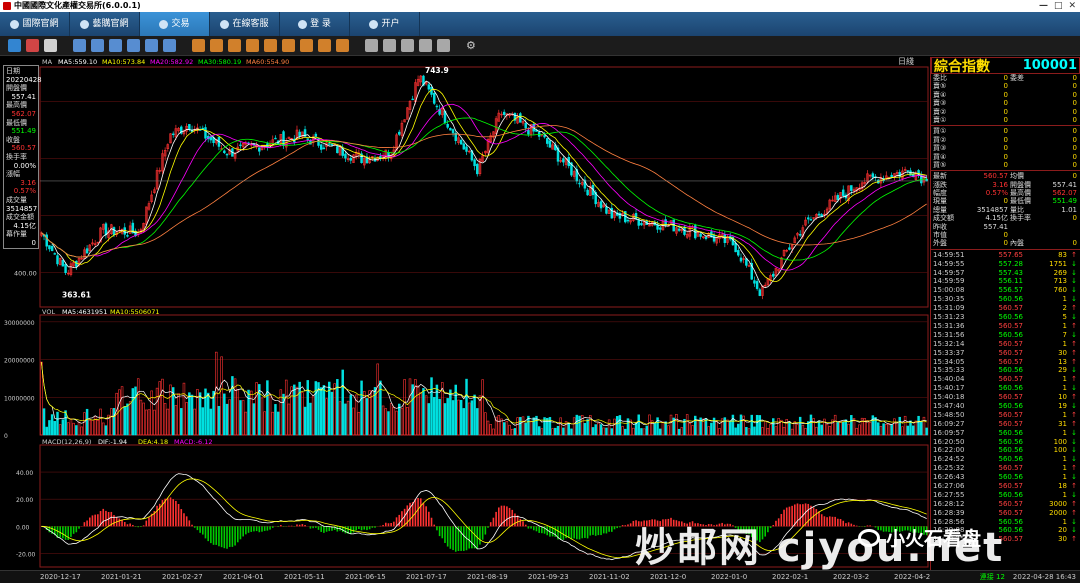 The height and width of the screenshot is (583, 1080). What do you see at coordinates (940, 184) in the screenshot?
I see `quote-label: 漲跌` at bounding box center [940, 184].